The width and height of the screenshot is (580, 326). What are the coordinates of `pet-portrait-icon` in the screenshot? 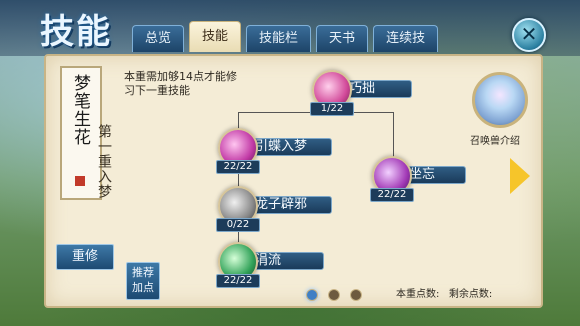 It's located at (500, 100).